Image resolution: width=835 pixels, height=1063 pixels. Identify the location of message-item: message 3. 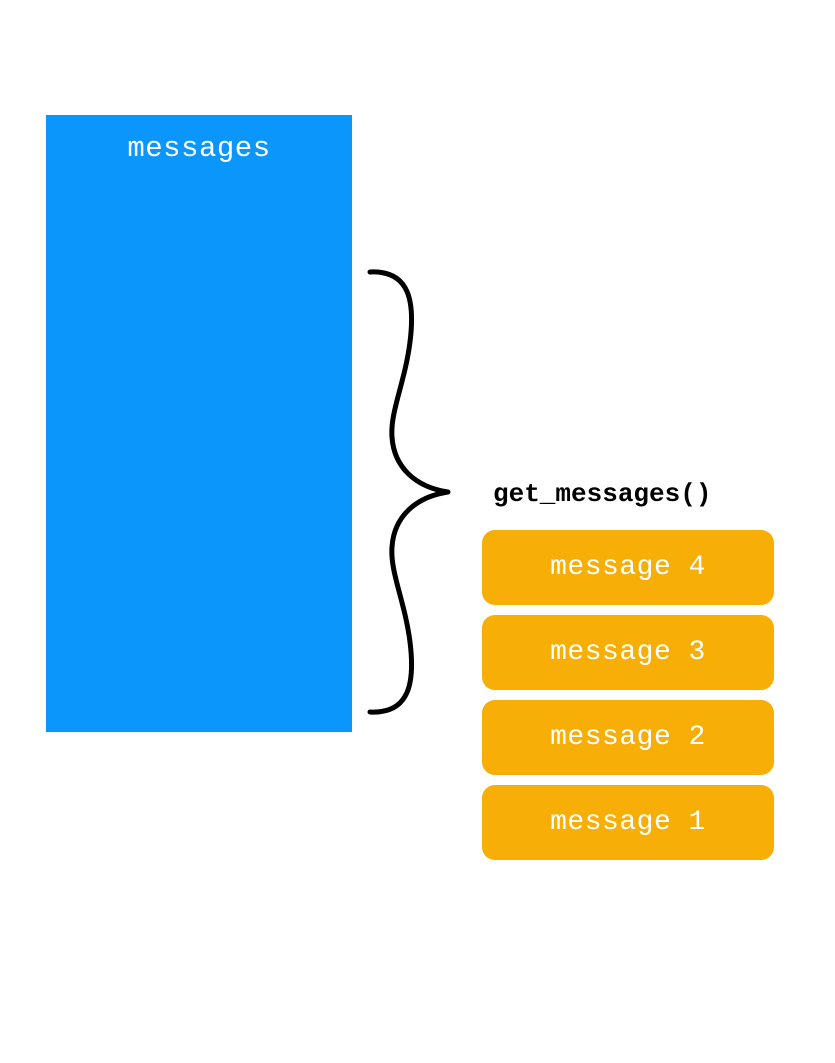
(628, 652).